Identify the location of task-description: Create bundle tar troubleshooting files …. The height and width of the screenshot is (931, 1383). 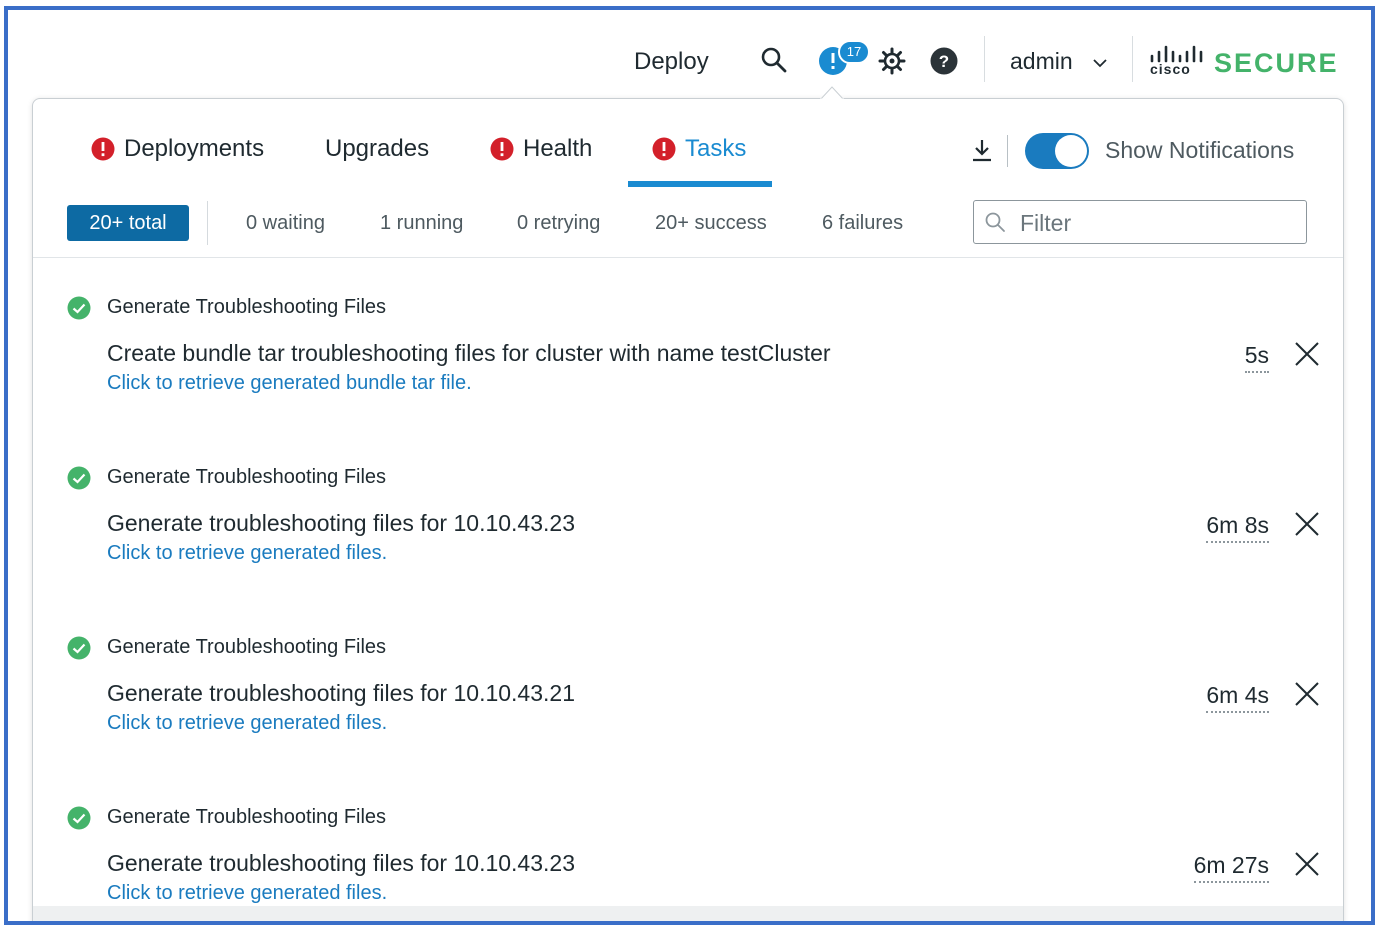
(469, 353).